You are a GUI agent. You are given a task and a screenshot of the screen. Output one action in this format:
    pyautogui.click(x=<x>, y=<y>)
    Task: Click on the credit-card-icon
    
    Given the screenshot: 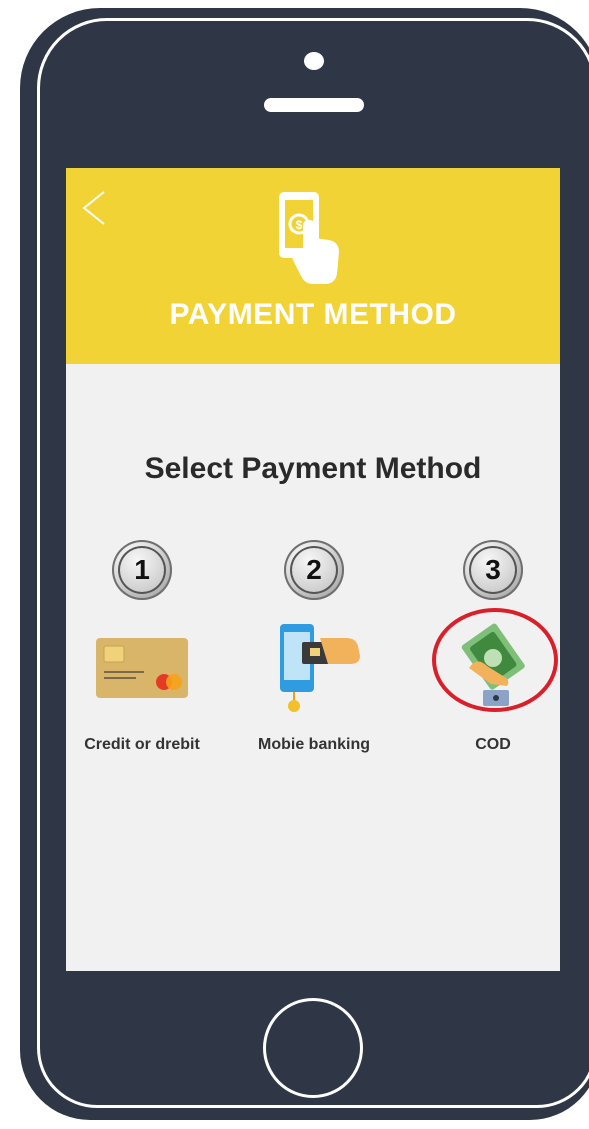 What is the action you would take?
    pyautogui.click(x=142, y=668)
    